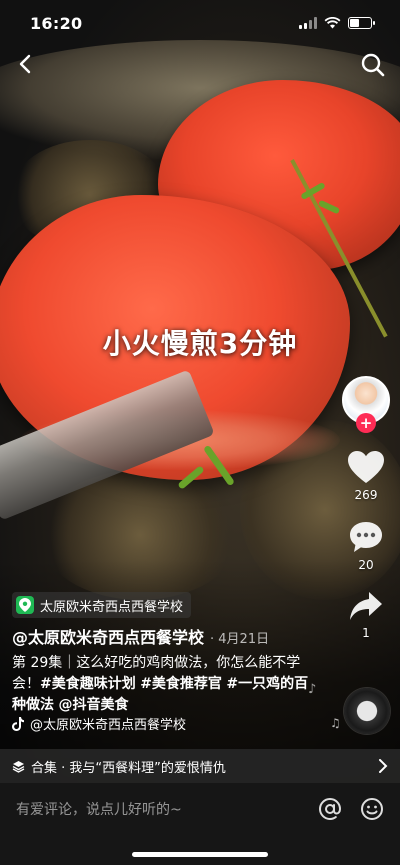 The width and height of the screenshot is (400, 865). I want to click on like-count: 269, so click(366, 495).